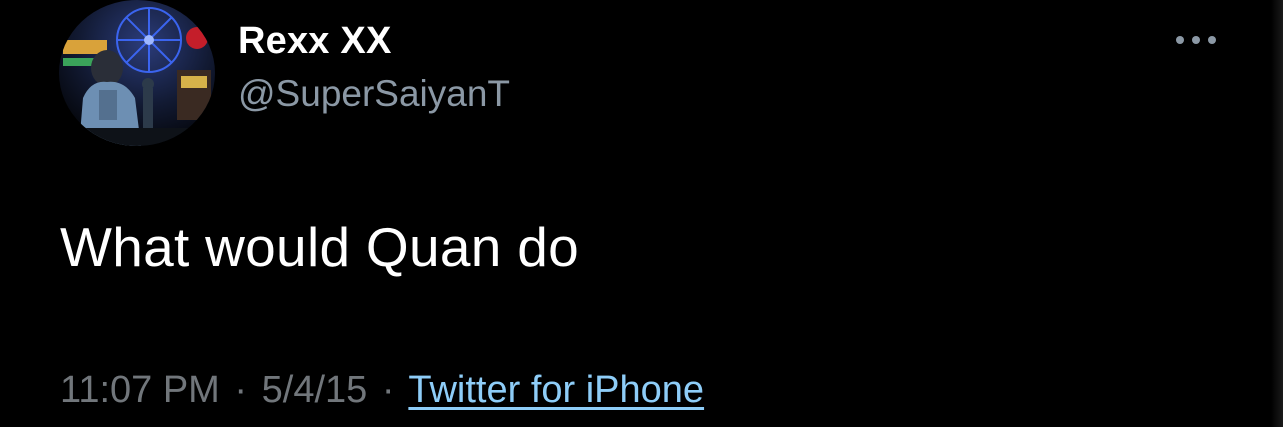 Image resolution: width=1283 pixels, height=427 pixels. I want to click on more-options-button, so click(1198, 40).